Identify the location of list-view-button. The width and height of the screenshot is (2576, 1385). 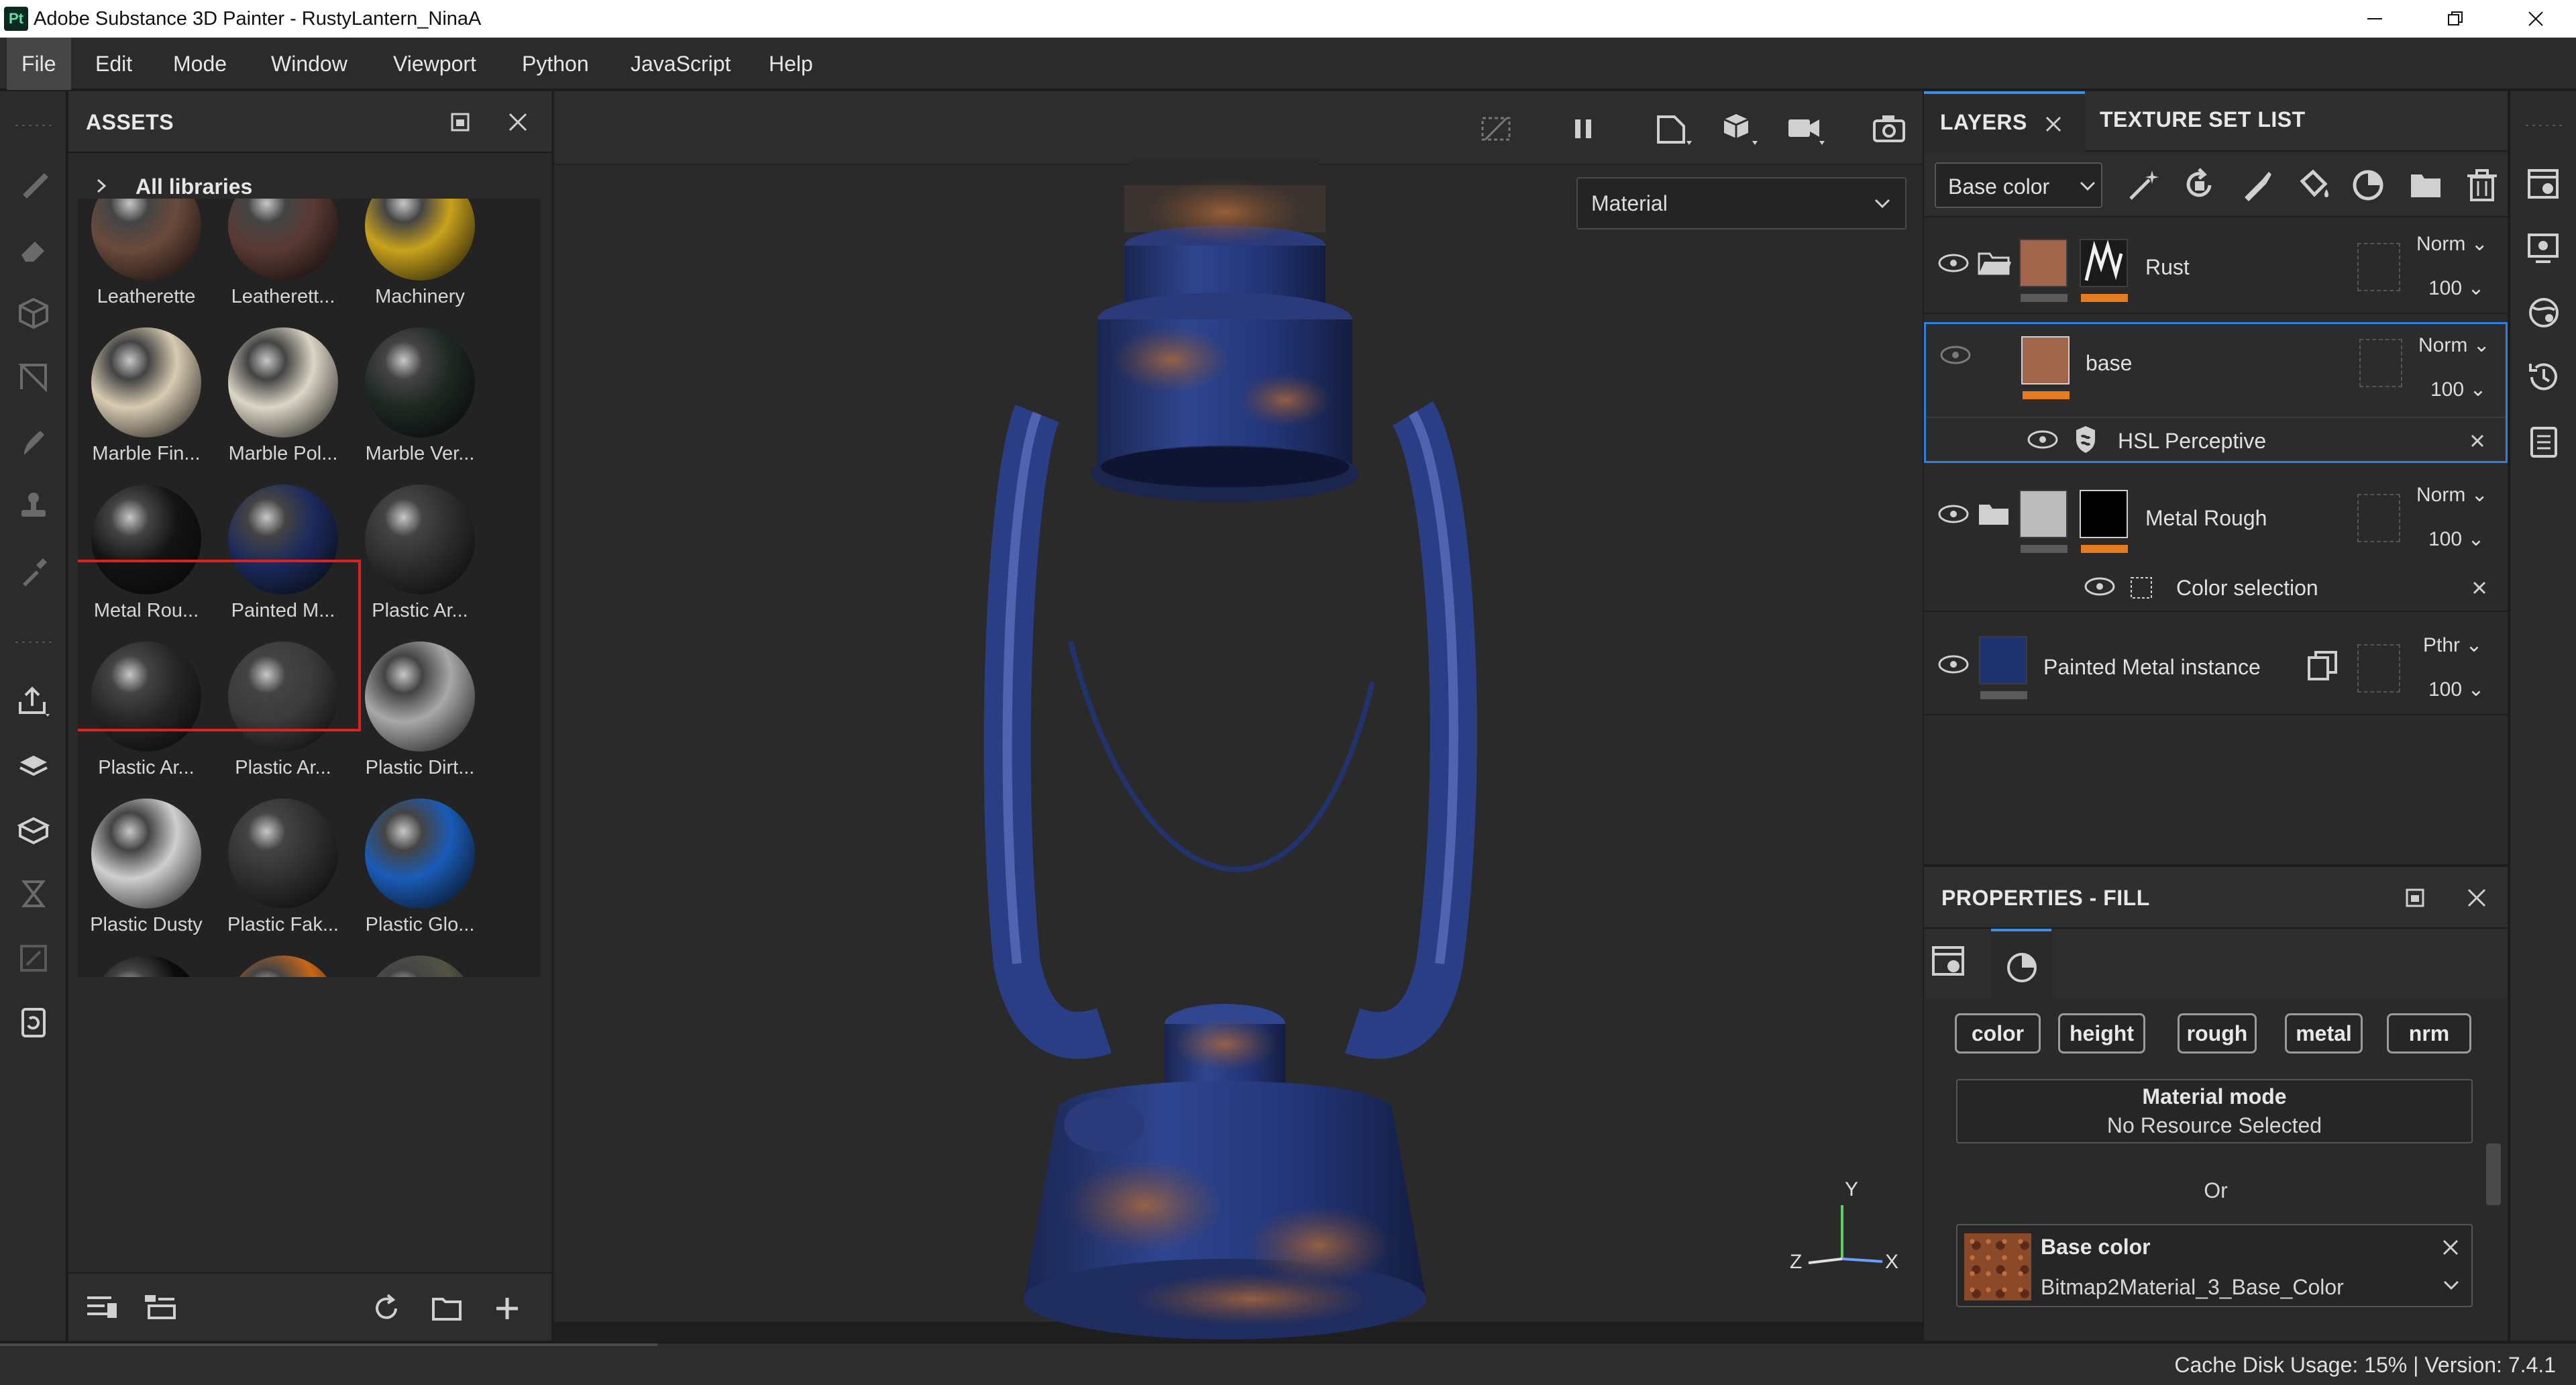
(159, 1307).